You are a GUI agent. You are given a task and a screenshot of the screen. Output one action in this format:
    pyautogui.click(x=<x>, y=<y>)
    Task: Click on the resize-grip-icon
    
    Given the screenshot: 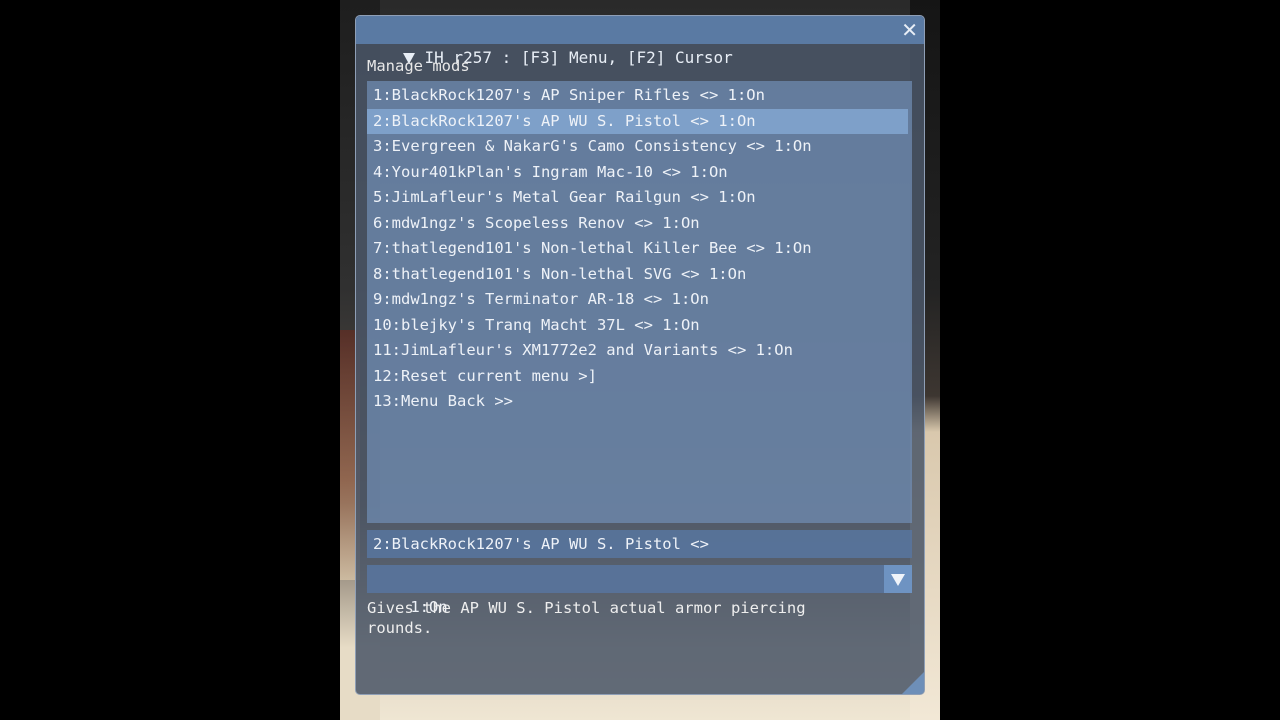 What is the action you would take?
    pyautogui.click(x=913, y=683)
    